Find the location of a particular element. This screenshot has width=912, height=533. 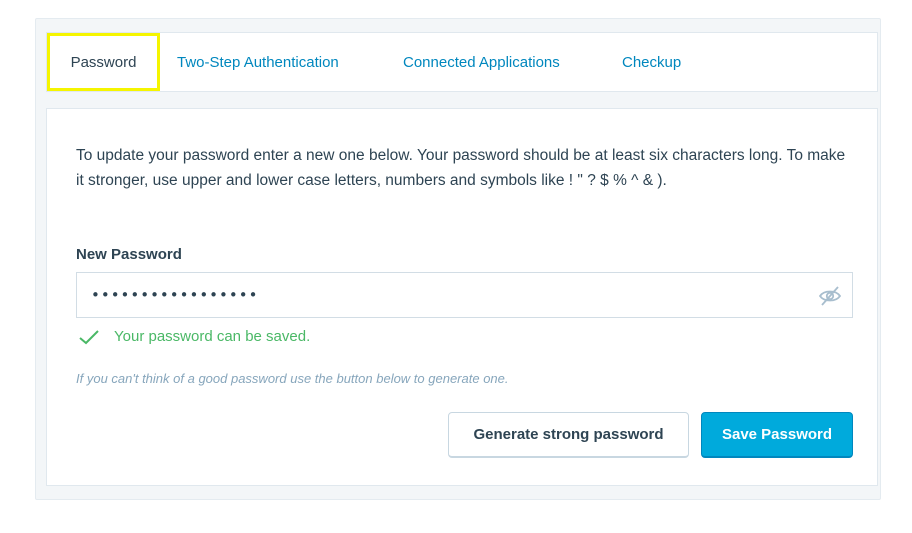

validation-message: Your password can be saved. is located at coordinates (194, 336).